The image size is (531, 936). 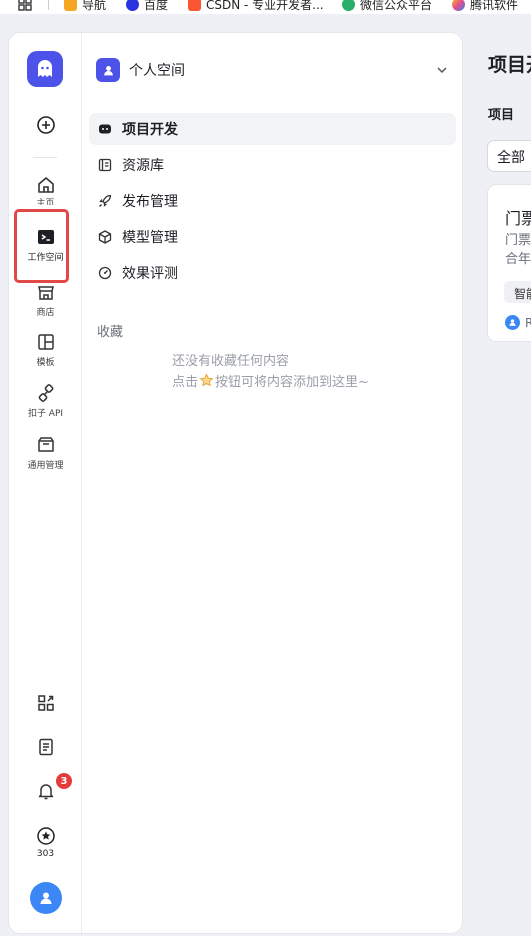 I want to click on store-icon, so click(x=45, y=293).